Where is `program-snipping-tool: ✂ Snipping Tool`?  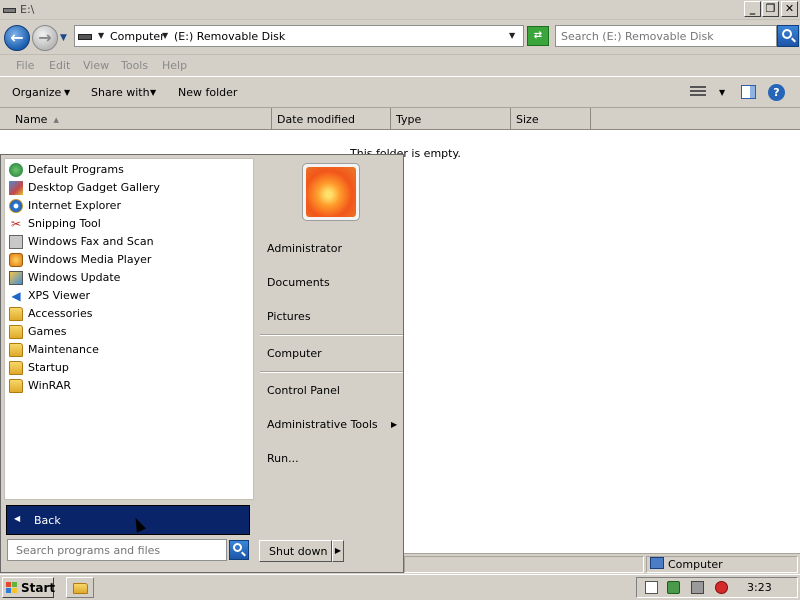
program-snipping-tool: ✂ Snipping Tool is located at coordinates (127, 224).